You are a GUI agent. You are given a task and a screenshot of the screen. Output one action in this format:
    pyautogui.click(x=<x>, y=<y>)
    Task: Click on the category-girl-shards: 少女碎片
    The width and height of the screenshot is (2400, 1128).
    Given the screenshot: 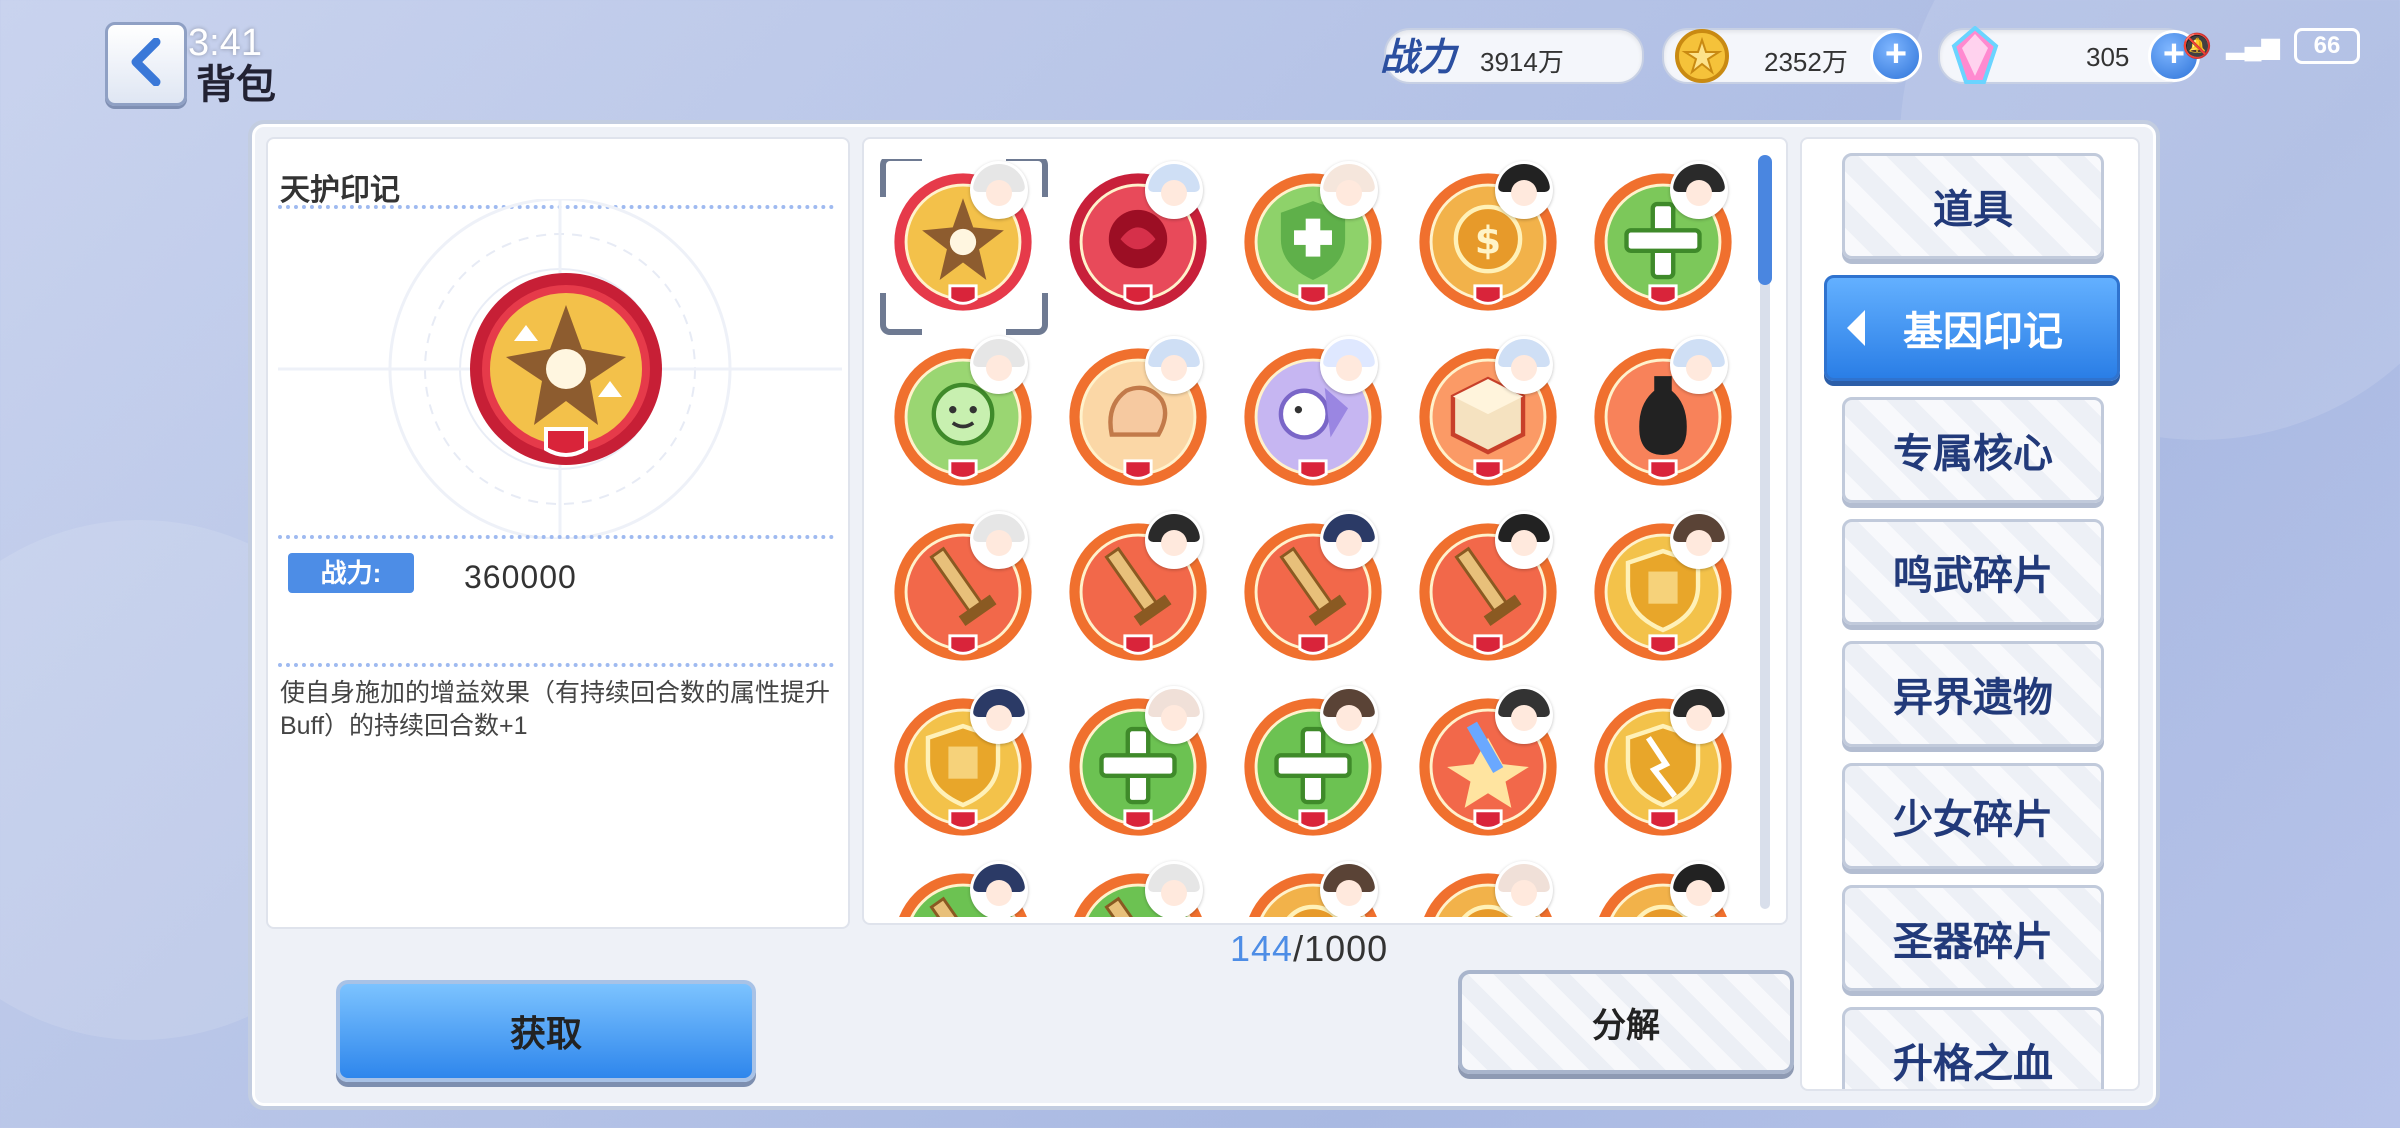 What is the action you would take?
    pyautogui.click(x=1973, y=816)
    